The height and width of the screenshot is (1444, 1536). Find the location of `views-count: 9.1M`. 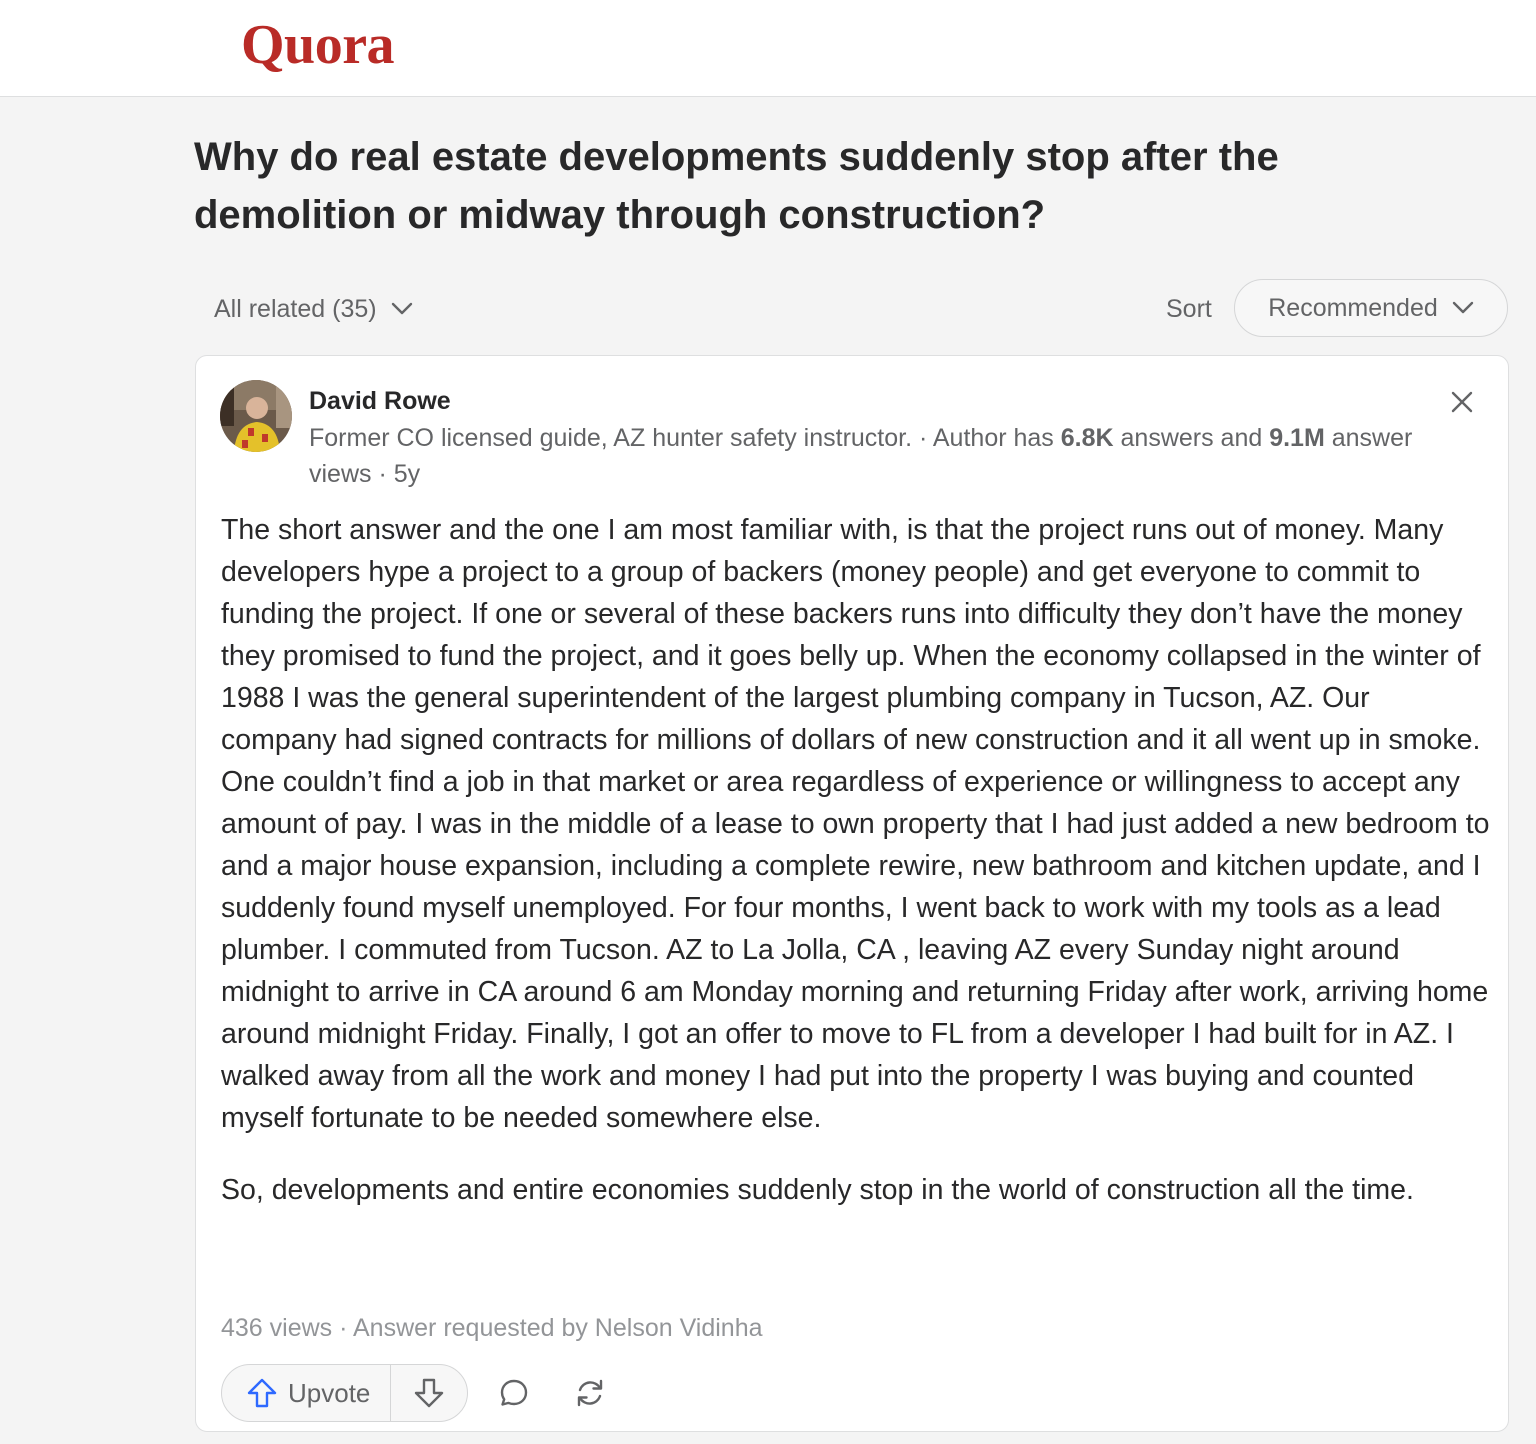

views-count: 9.1M is located at coordinates (1297, 438).